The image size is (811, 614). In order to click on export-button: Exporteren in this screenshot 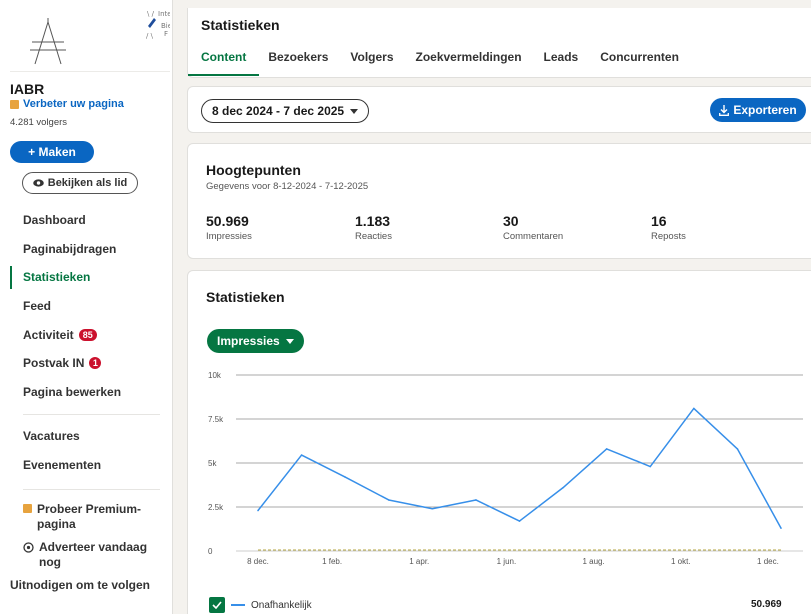, I will do `click(758, 110)`.